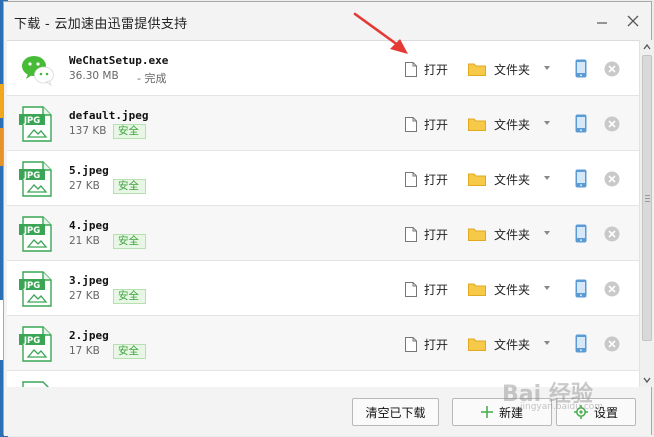 This screenshot has height=437, width=654. I want to click on clear-downloaded-label: 清空已下载, so click(395, 412).